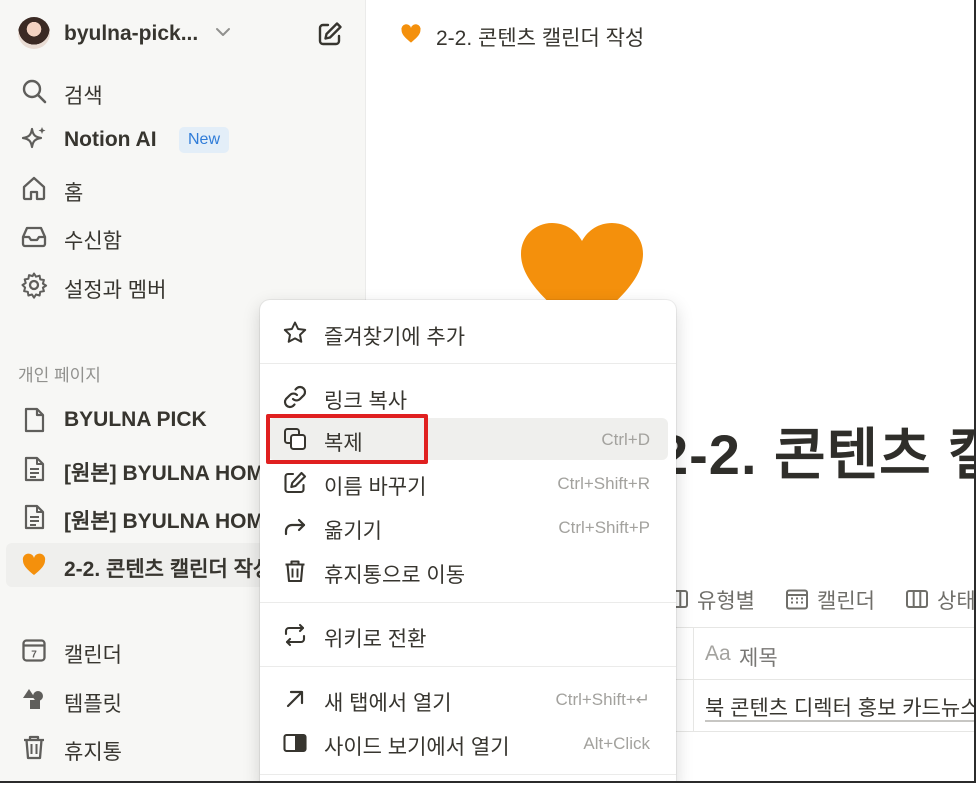  Describe the element at coordinates (34, 188) in the screenshot. I see `home-icon` at that location.